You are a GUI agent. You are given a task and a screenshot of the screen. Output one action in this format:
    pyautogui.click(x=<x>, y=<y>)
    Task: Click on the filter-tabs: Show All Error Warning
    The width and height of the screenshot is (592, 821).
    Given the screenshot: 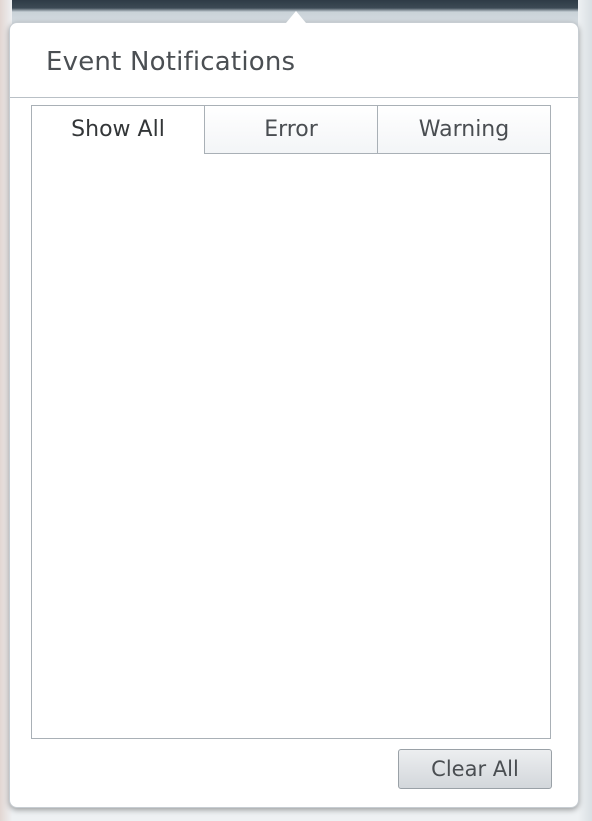 What is the action you would take?
    pyautogui.click(x=291, y=130)
    